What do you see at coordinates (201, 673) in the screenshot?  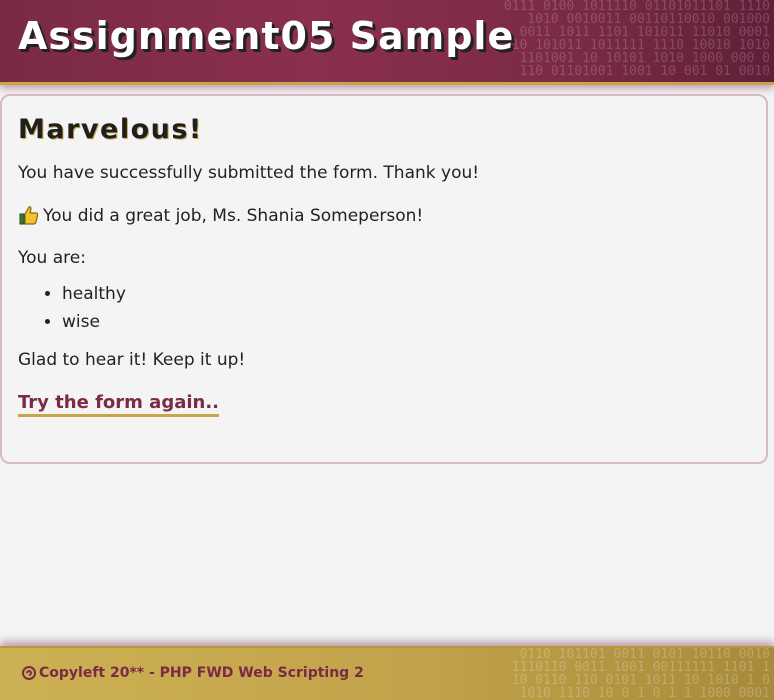 I see `footer-text: Copyleft 20** - PHP FWD Web Scripting 2` at bounding box center [201, 673].